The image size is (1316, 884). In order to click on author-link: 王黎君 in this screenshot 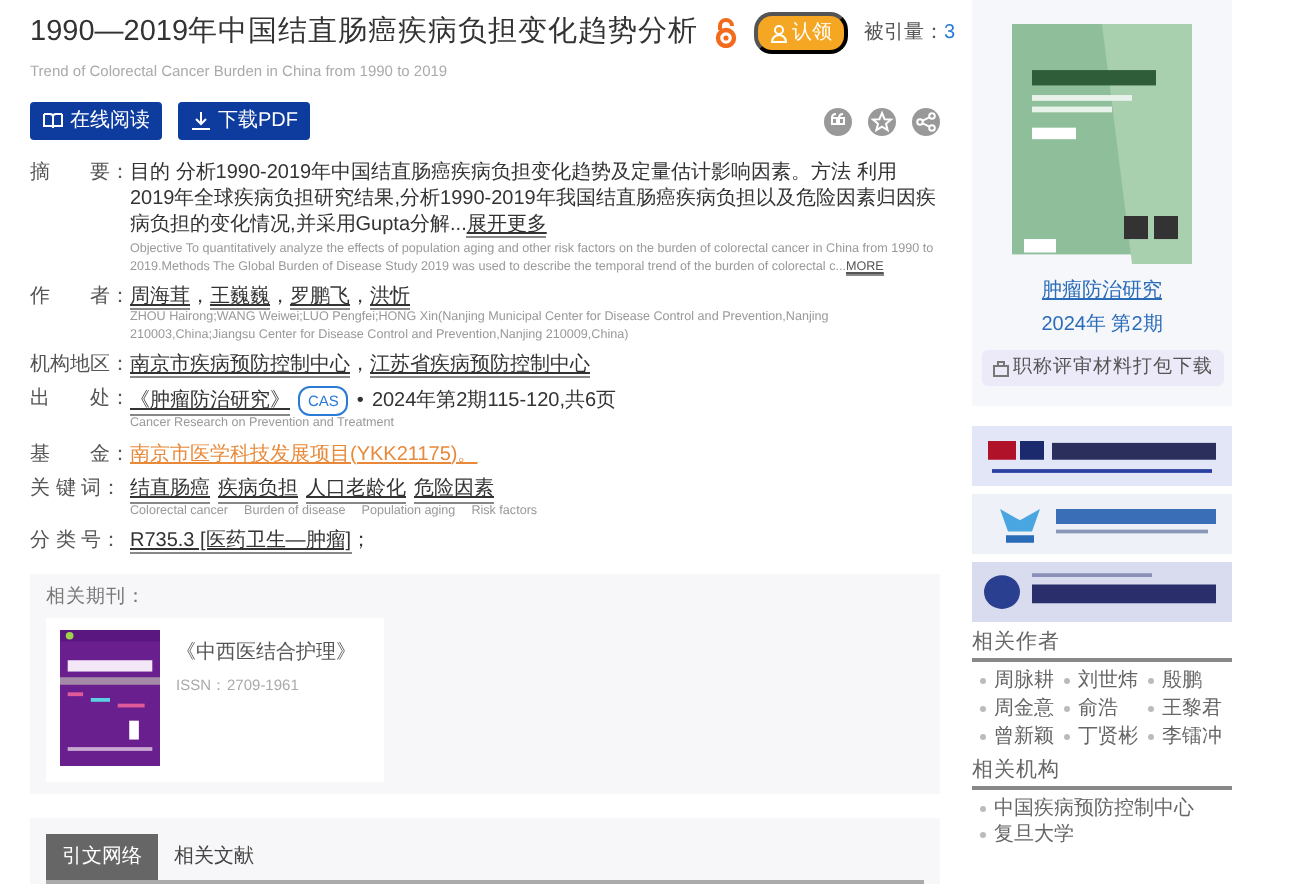, I will do `click(1190, 709)`.